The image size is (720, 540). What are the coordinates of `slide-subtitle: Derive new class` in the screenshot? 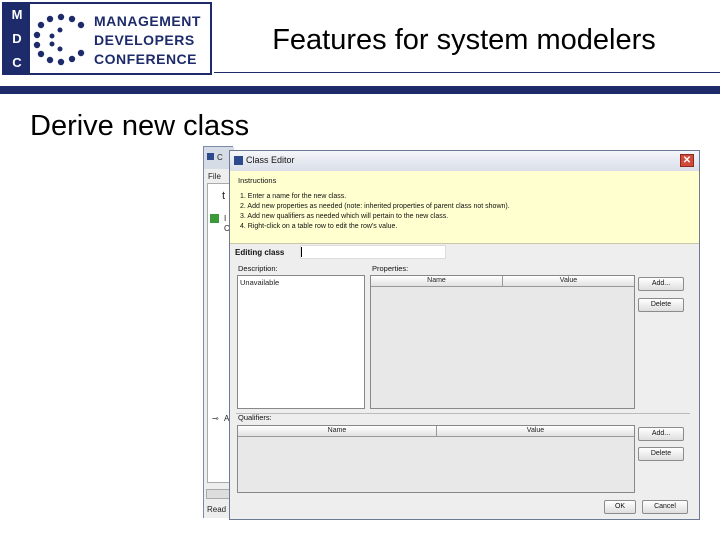 It's located at (140, 126).